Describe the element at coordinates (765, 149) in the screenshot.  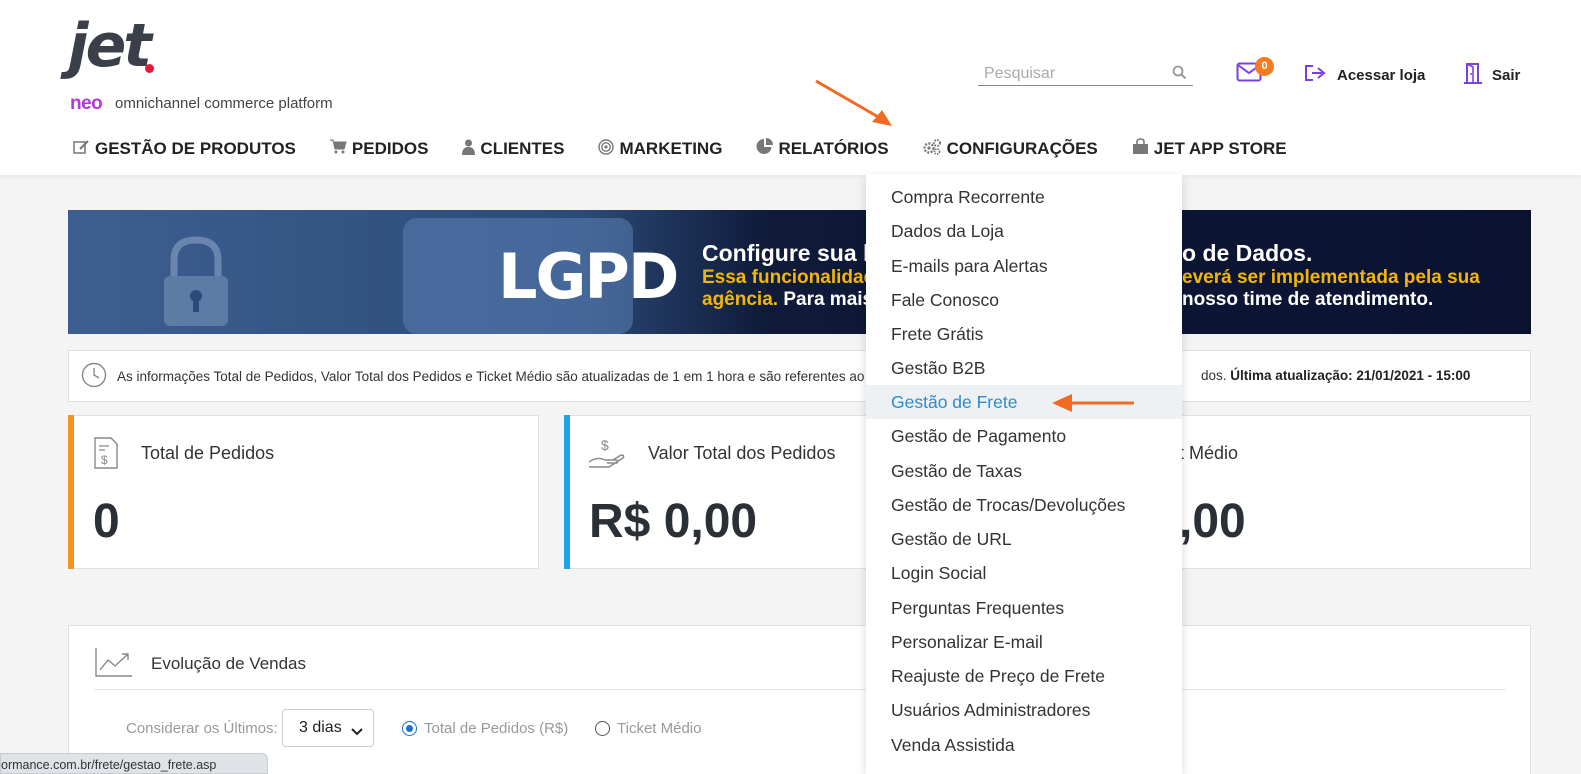
I see `pie-chart-icon` at that location.